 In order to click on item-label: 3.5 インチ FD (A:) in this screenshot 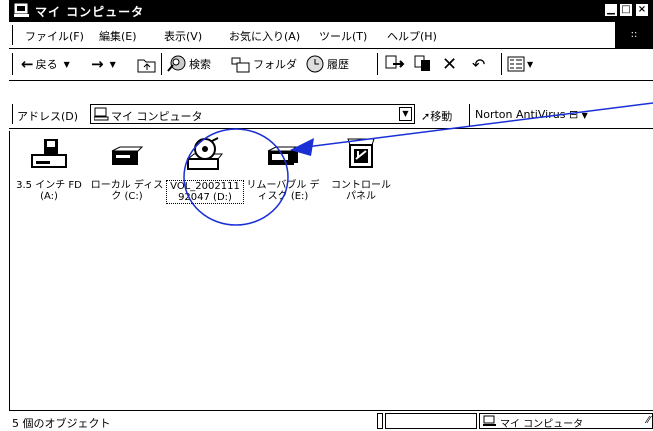, I will do `click(49, 191)`.